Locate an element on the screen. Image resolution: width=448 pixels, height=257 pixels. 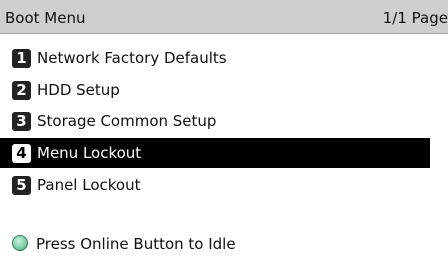
status-bar: Press Online Button to Idle is located at coordinates (224, 244).